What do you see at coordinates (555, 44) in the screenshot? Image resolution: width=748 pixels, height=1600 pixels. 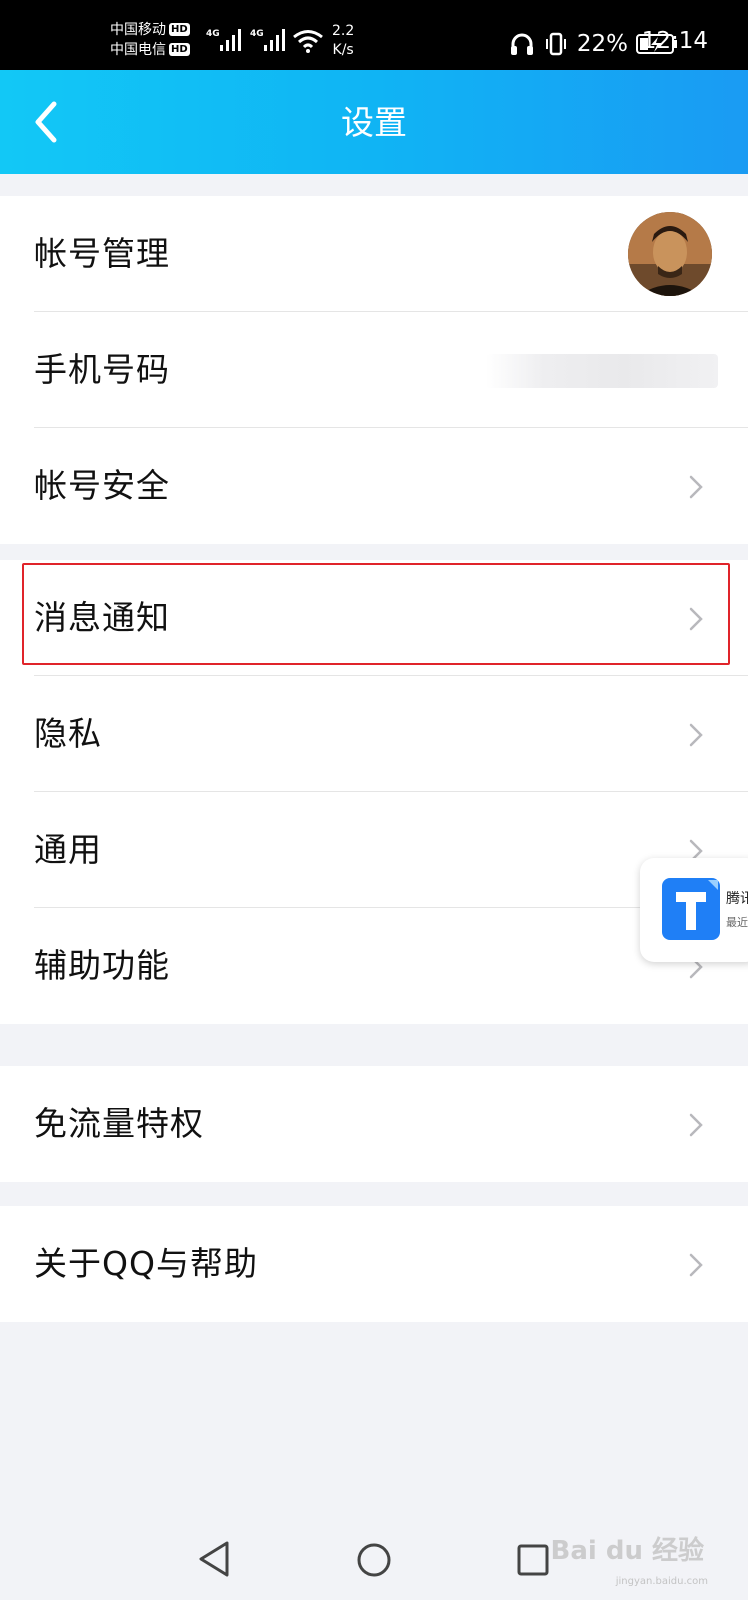 I see `vibrate-icon` at bounding box center [555, 44].